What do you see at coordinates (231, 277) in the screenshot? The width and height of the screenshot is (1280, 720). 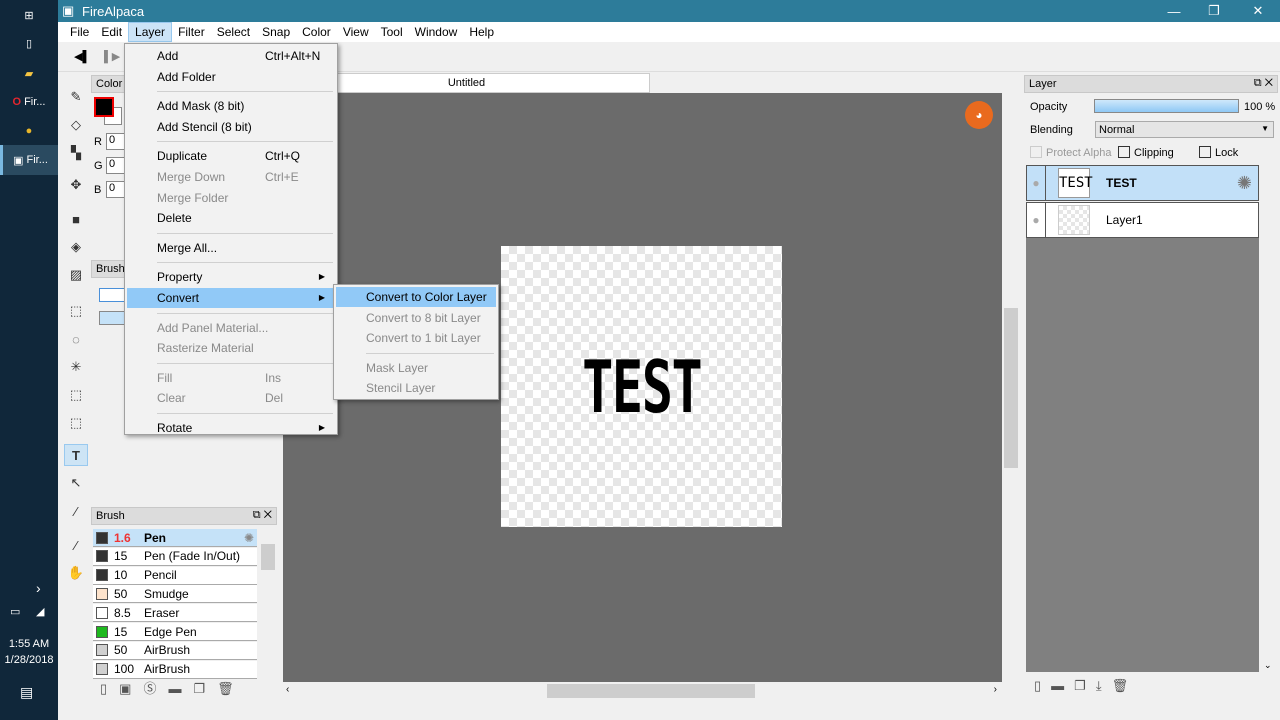 I see `menu-item-property: Property ▶` at bounding box center [231, 277].